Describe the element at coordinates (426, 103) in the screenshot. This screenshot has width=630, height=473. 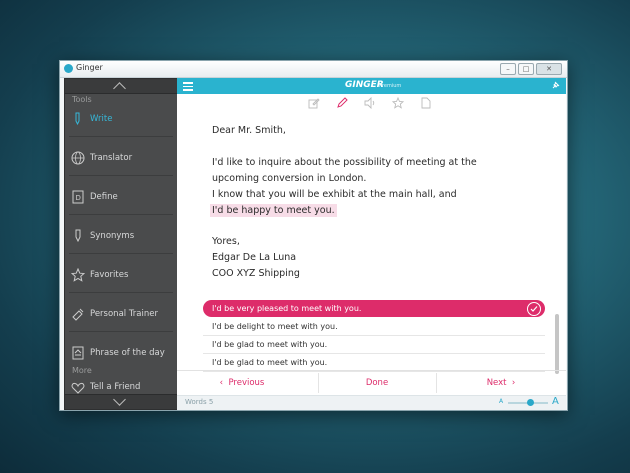
I see `document-icon` at that location.